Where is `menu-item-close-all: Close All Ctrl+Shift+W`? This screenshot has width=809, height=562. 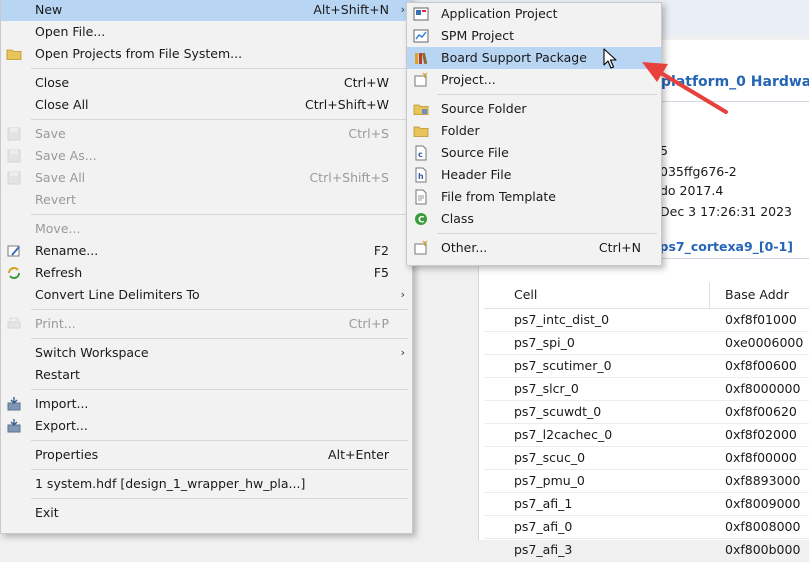
menu-item-close-all: Close All Ctrl+Shift+W is located at coordinates (206, 105).